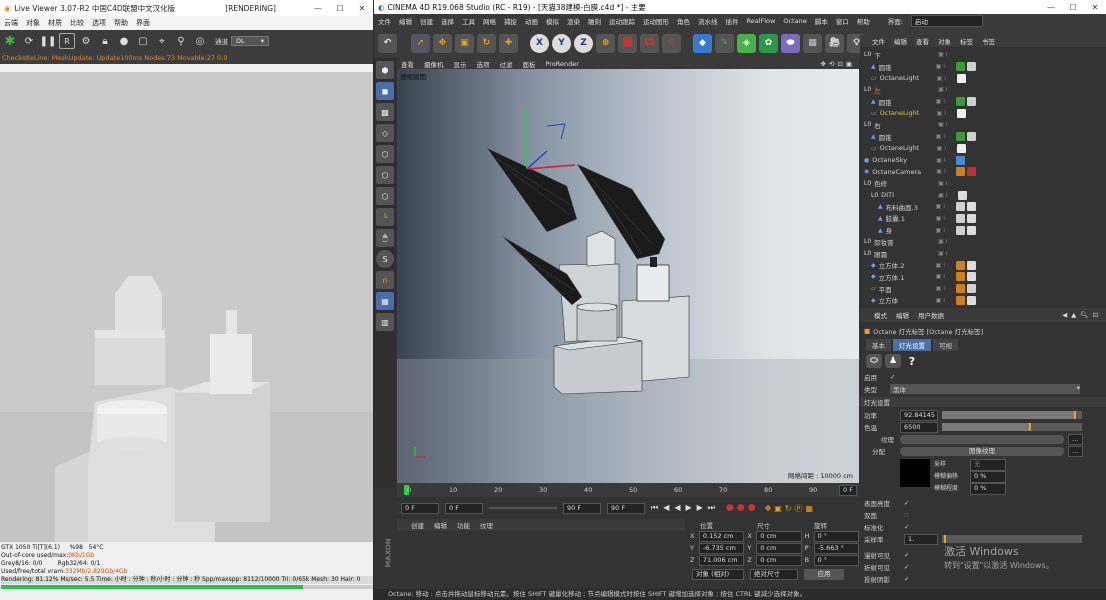 The image size is (1106, 600). Describe the element at coordinates (702, 43) in the screenshot. I see `cube-primitive-icon: ◆` at that location.